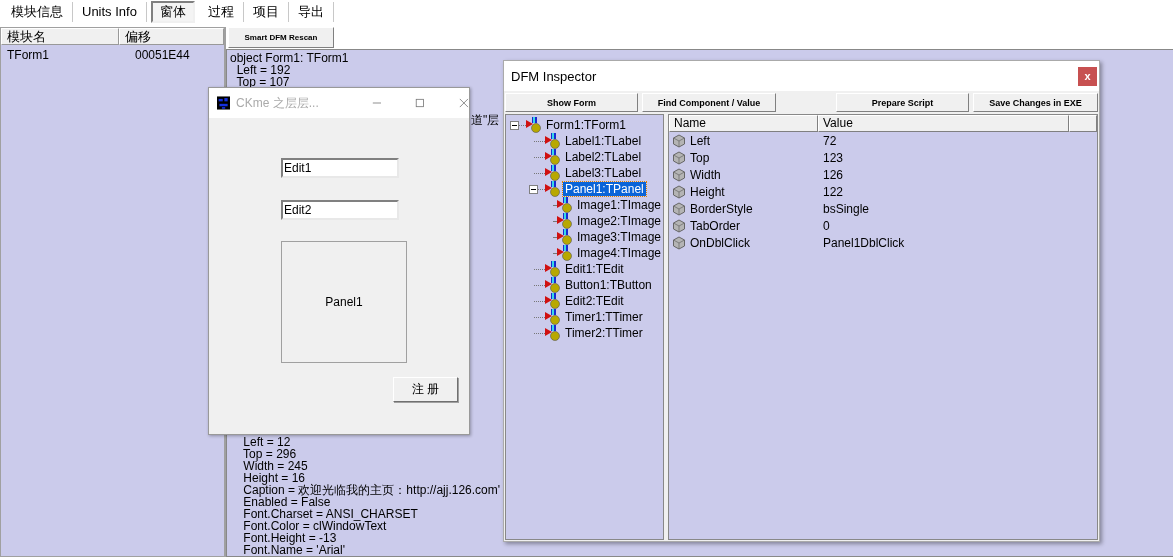  Describe the element at coordinates (371, 490) in the screenshot. I see `code-line: Caption = 欢迎光临我的主页：http://ajj.126.com'` at that location.